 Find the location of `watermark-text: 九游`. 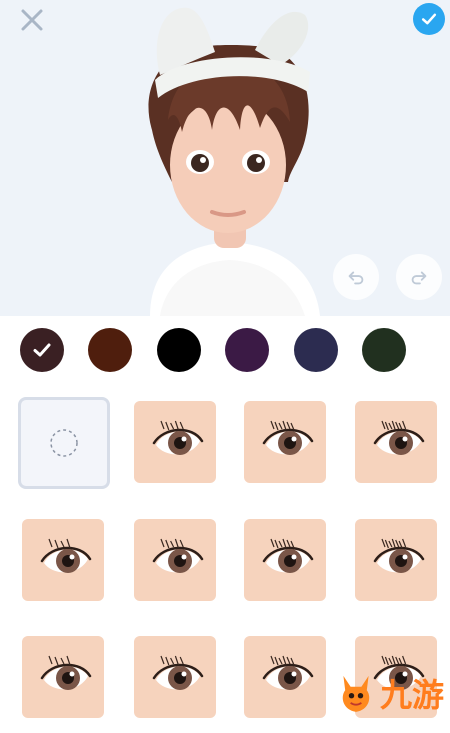

watermark-text: 九游 is located at coordinates (412, 695).